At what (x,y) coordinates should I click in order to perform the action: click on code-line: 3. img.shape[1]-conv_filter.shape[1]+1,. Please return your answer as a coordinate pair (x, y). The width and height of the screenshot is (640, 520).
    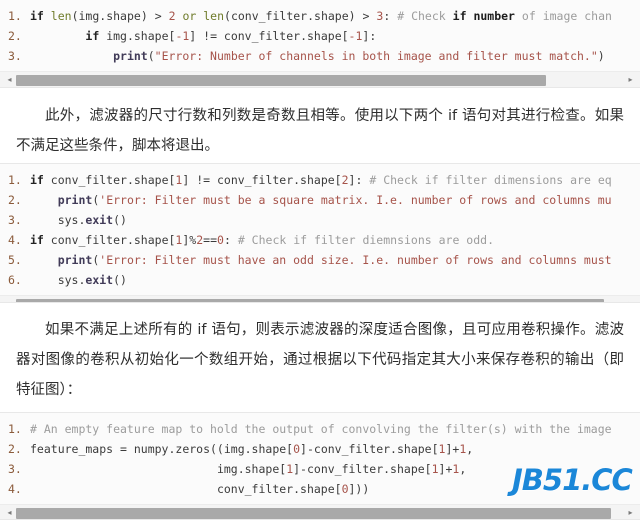
    Looking at the image, I should click on (320, 469).